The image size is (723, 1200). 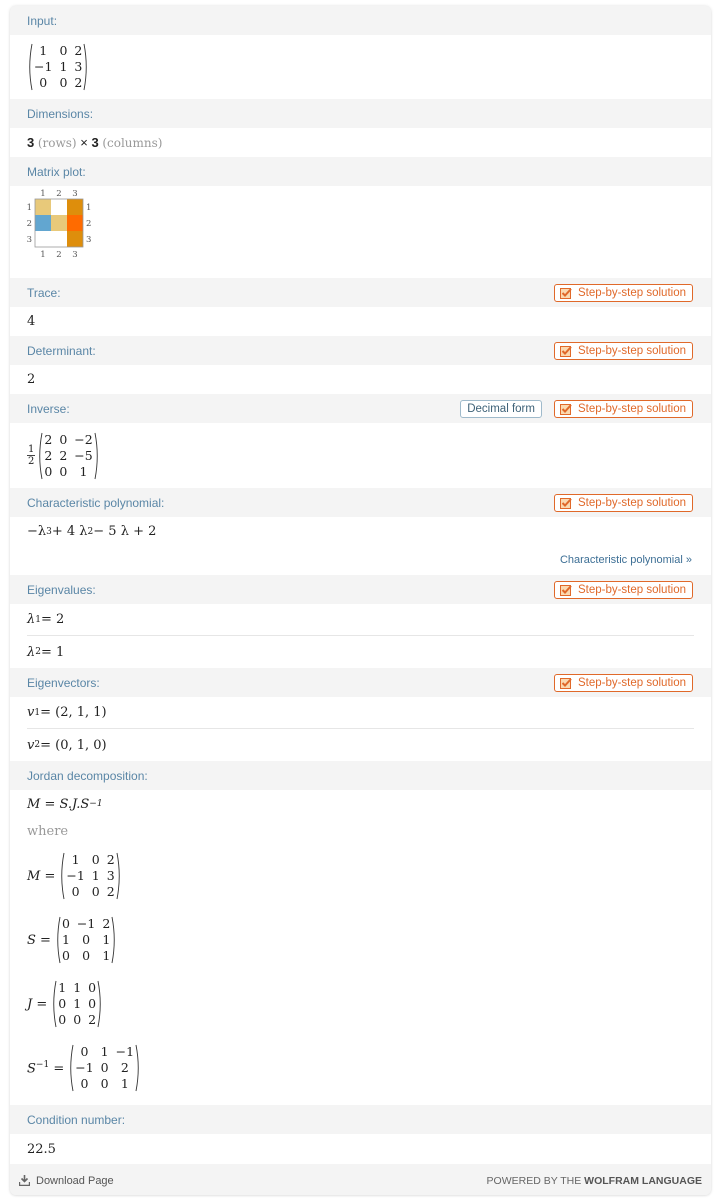 What do you see at coordinates (63, 682) in the screenshot?
I see `pod-title: Eigenvectors:` at bounding box center [63, 682].